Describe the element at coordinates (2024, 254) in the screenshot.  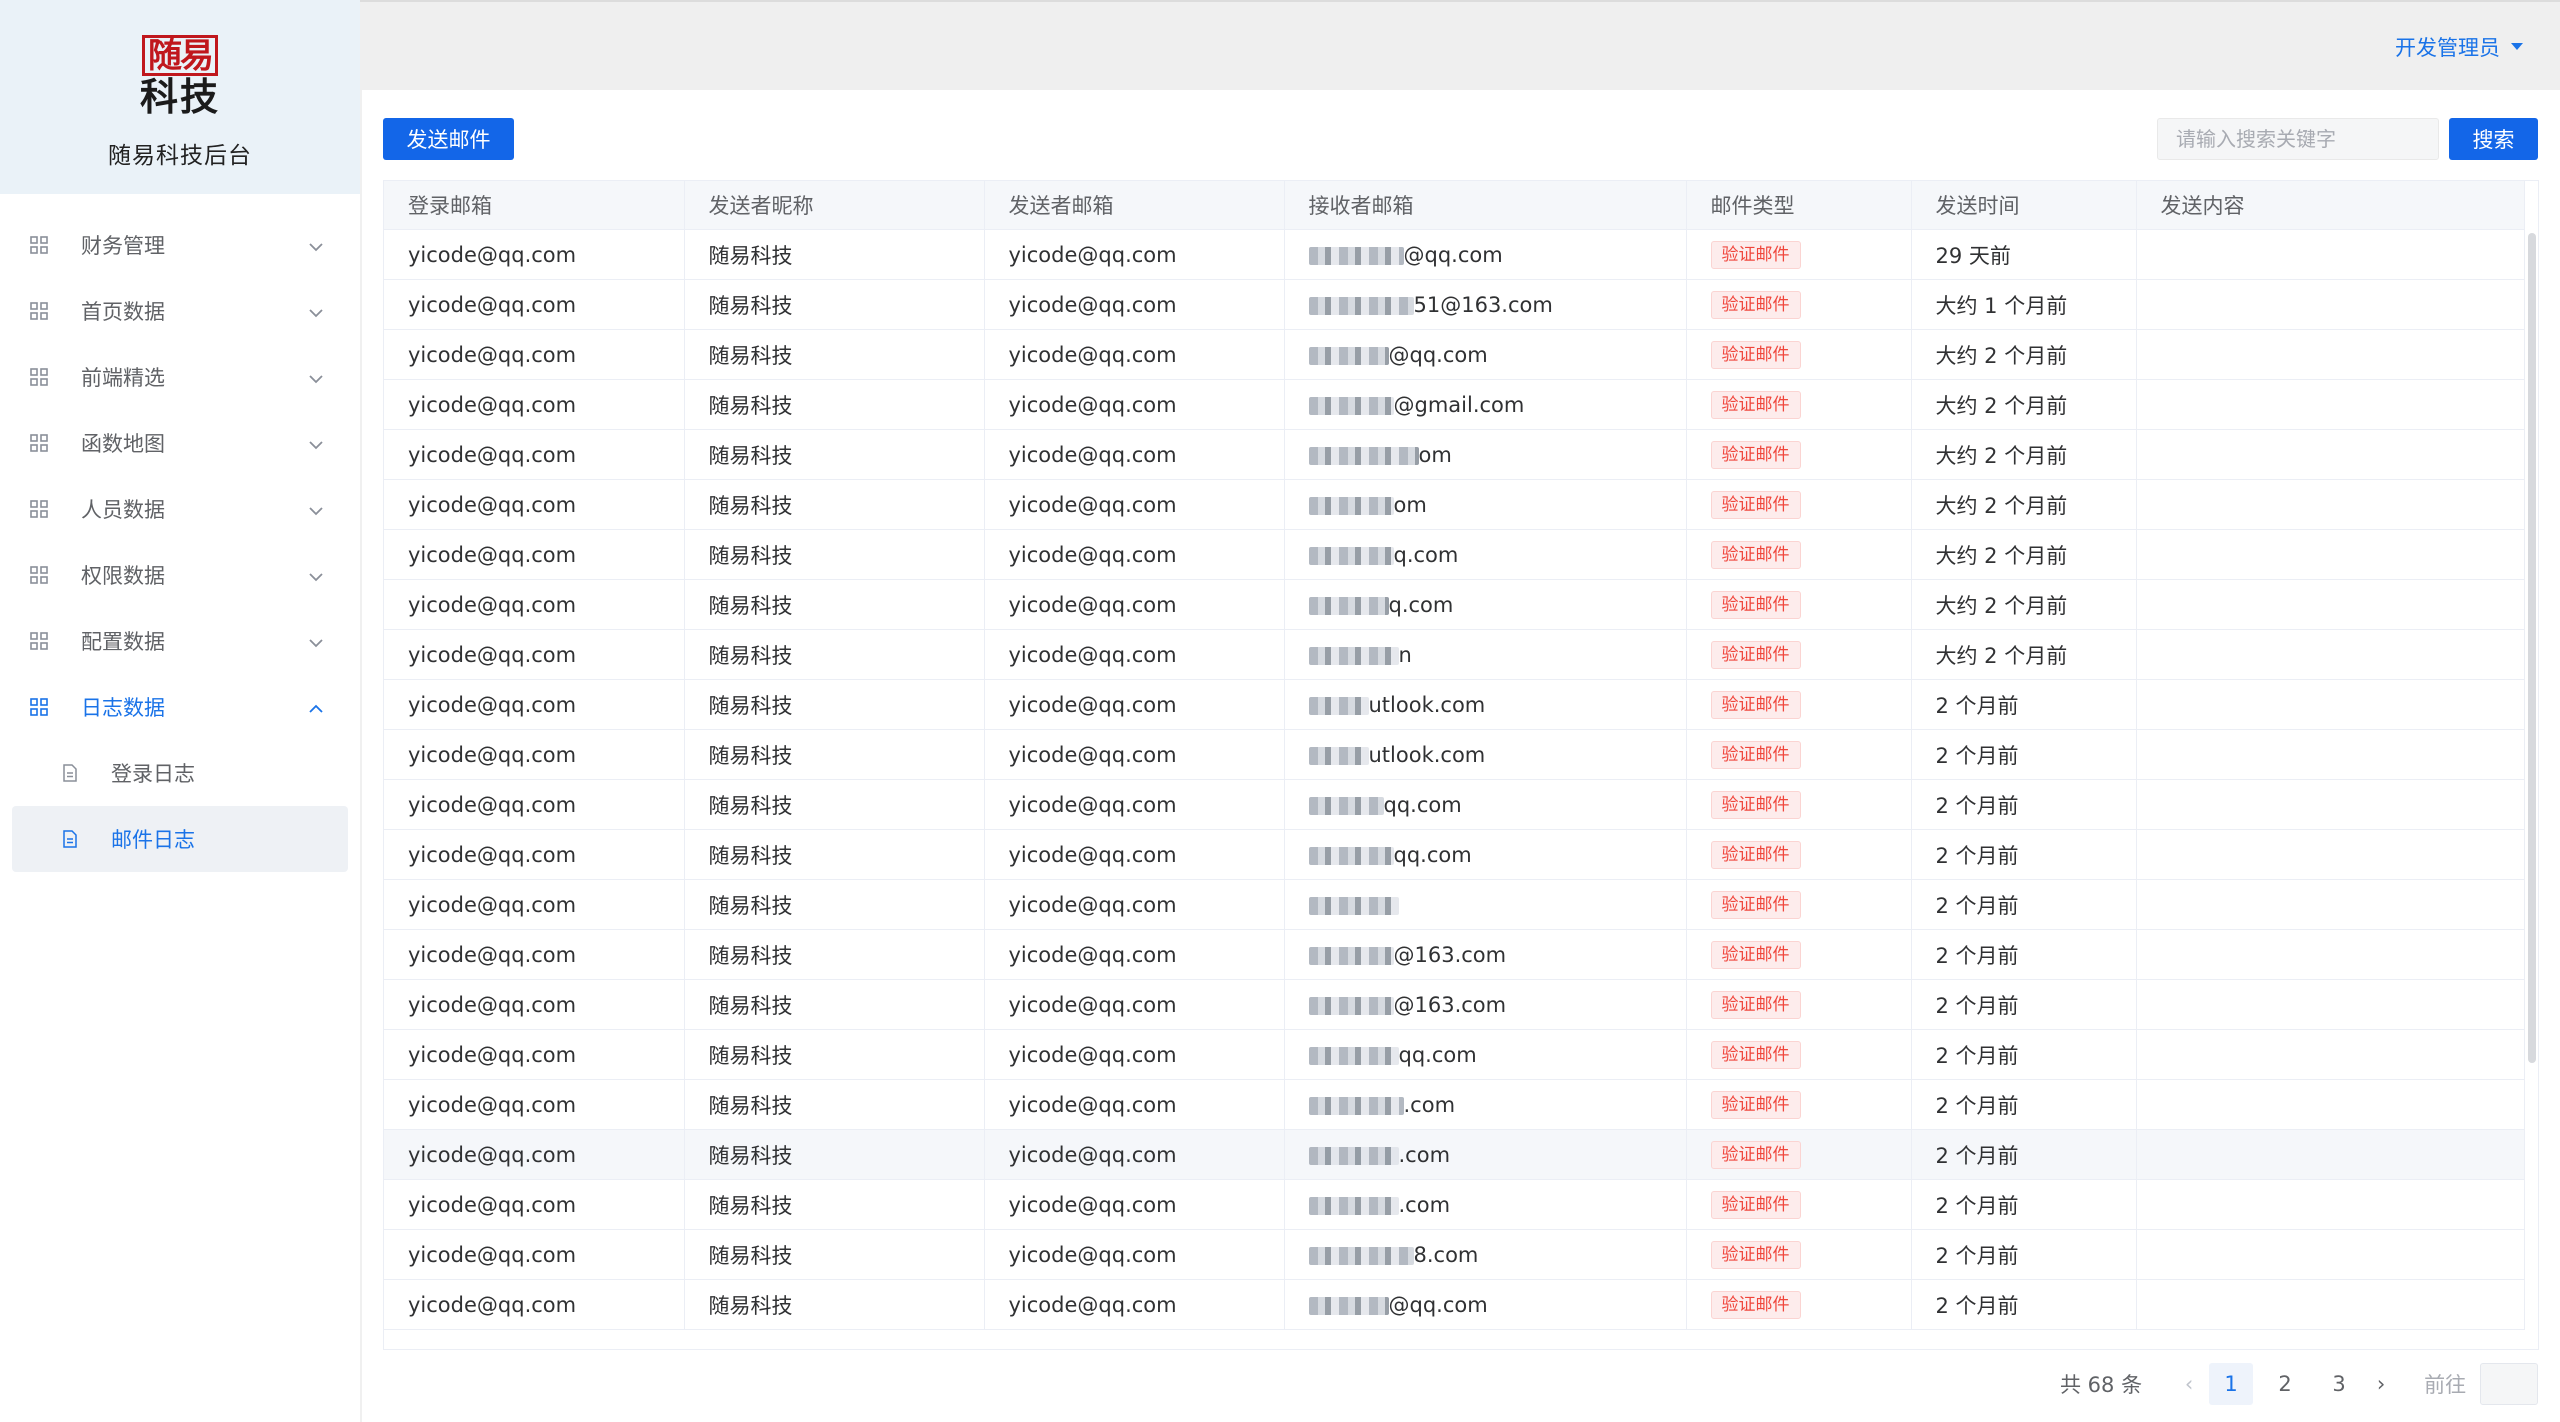
I see `send-time-cell: 29 天前` at that location.